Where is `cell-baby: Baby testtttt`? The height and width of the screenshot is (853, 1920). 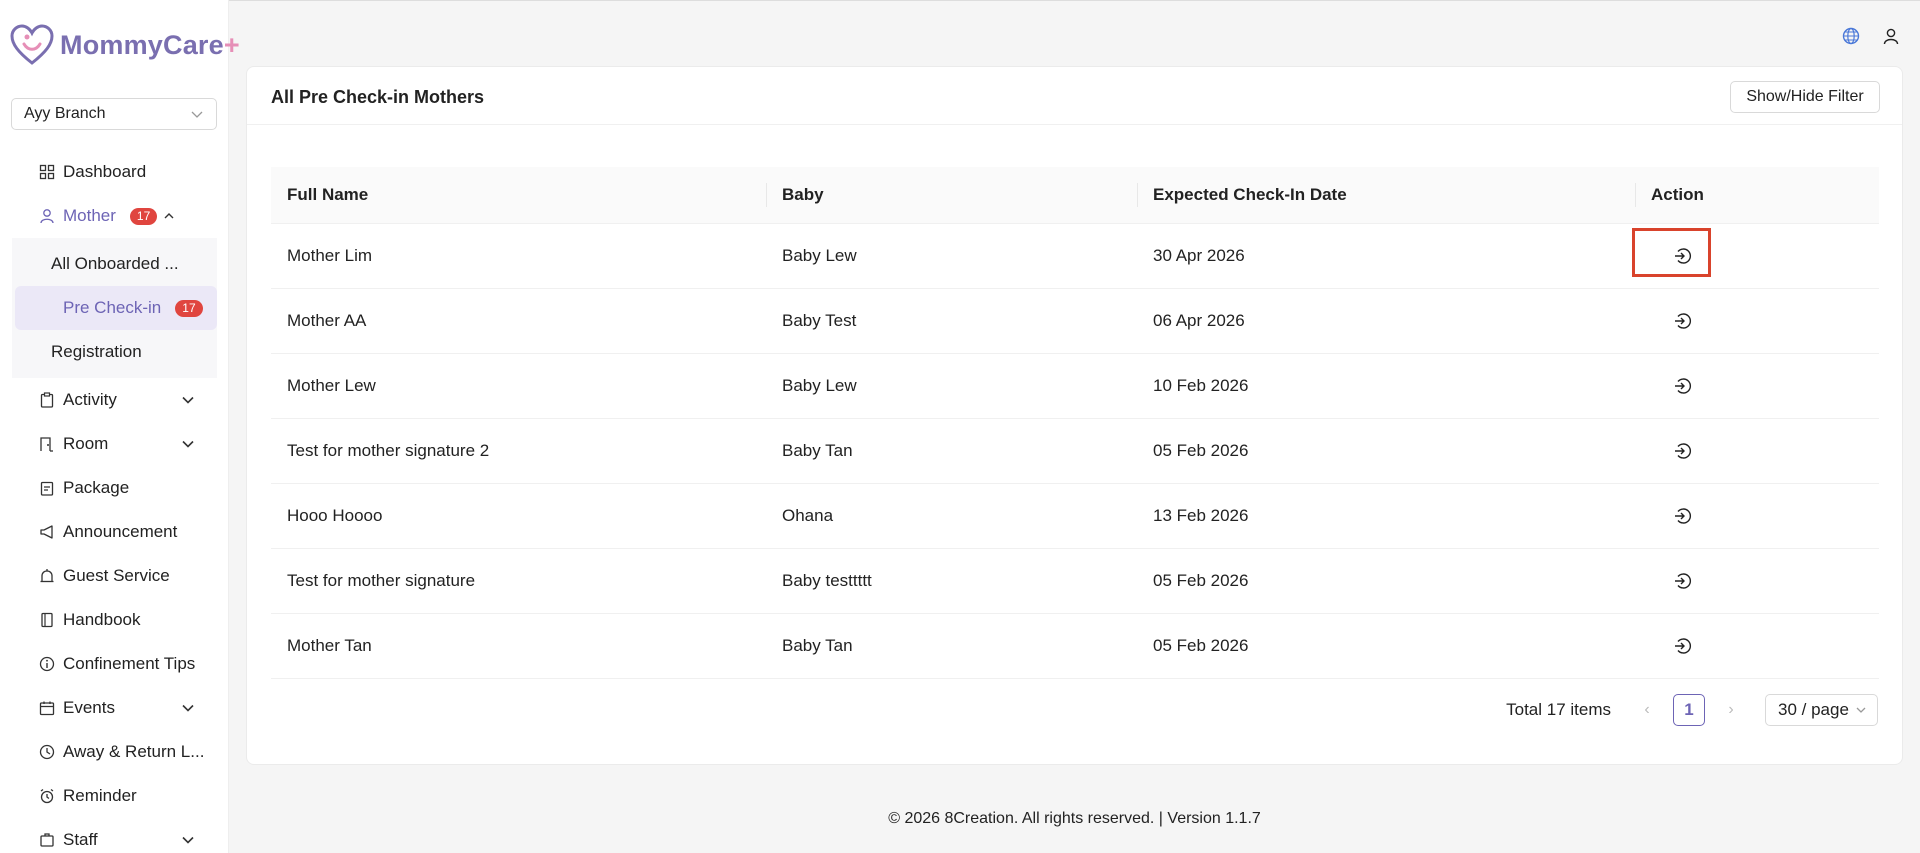
cell-baby: Baby testtttt is located at coordinates (951, 581).